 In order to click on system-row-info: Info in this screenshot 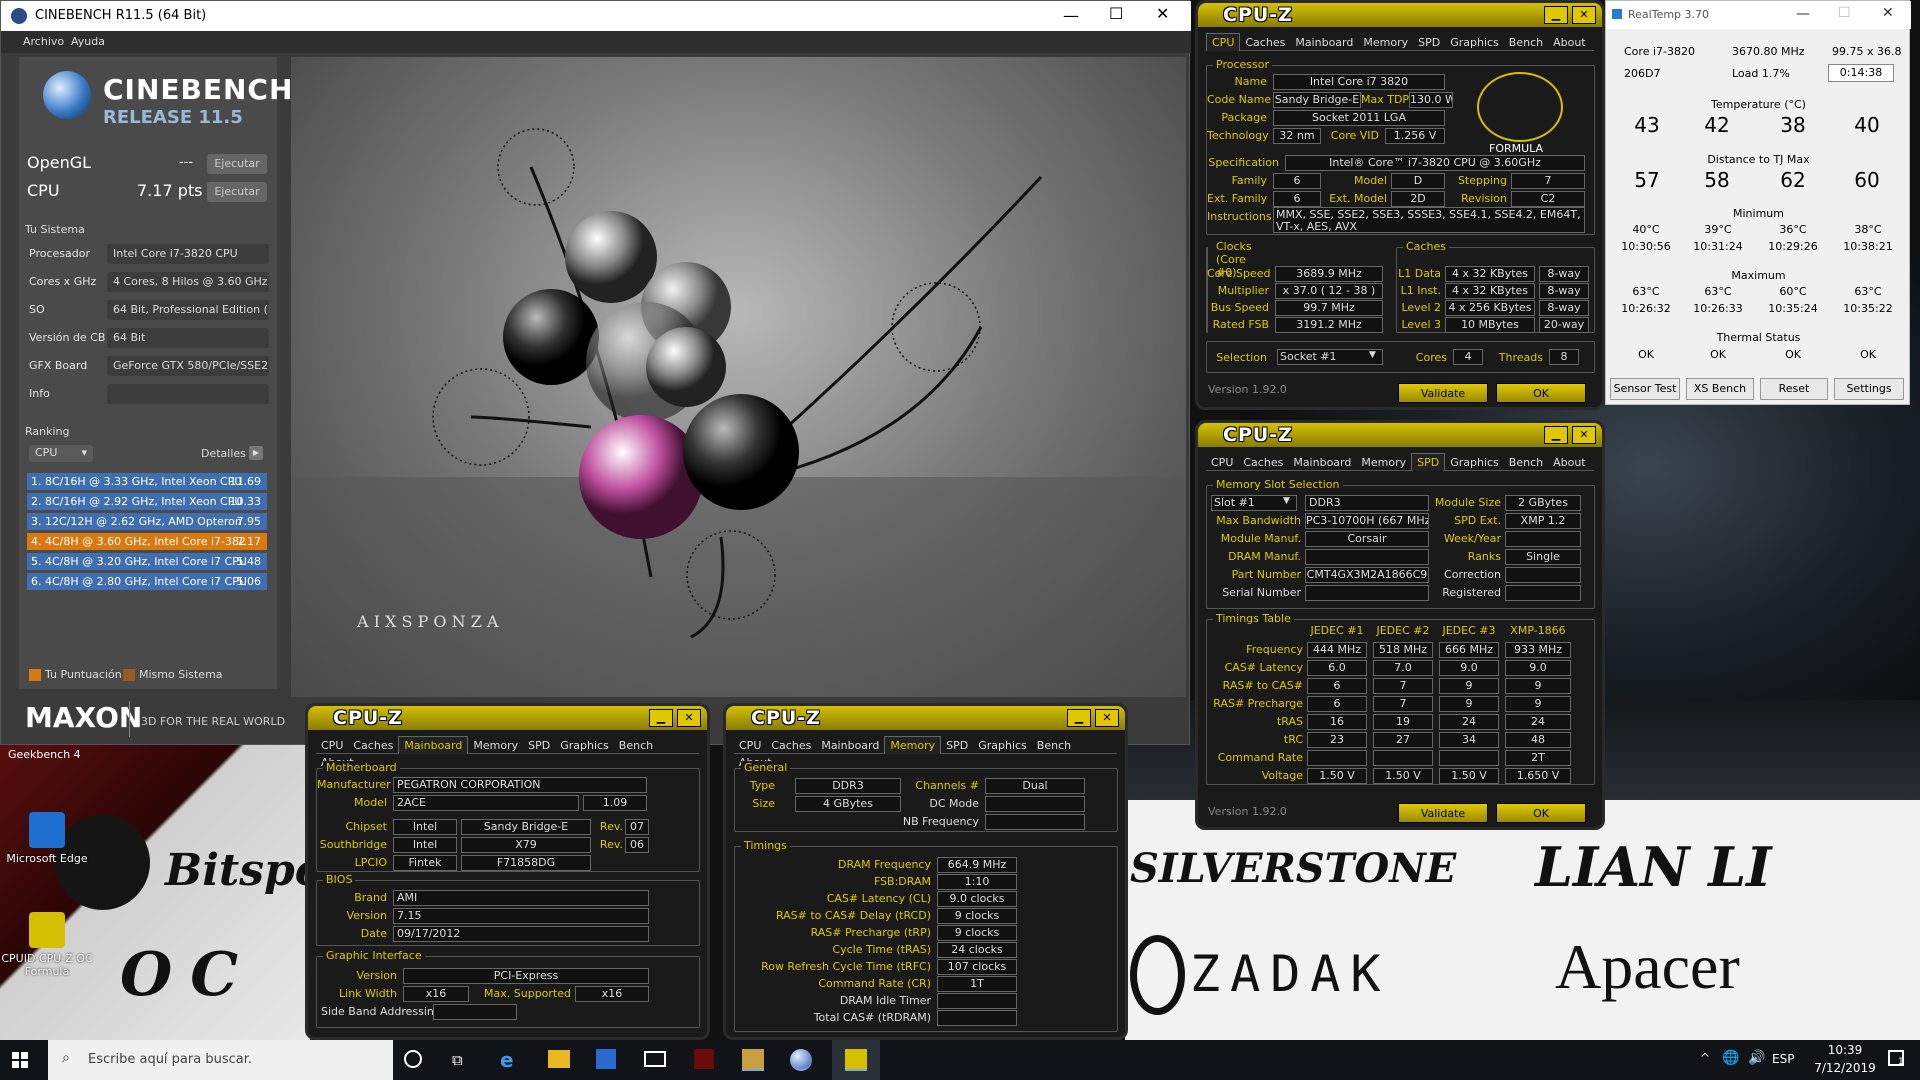, I will do `click(149, 394)`.